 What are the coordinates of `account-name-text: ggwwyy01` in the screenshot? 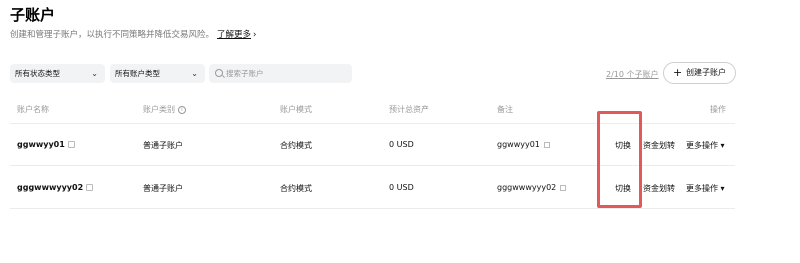 It's located at (41, 144).